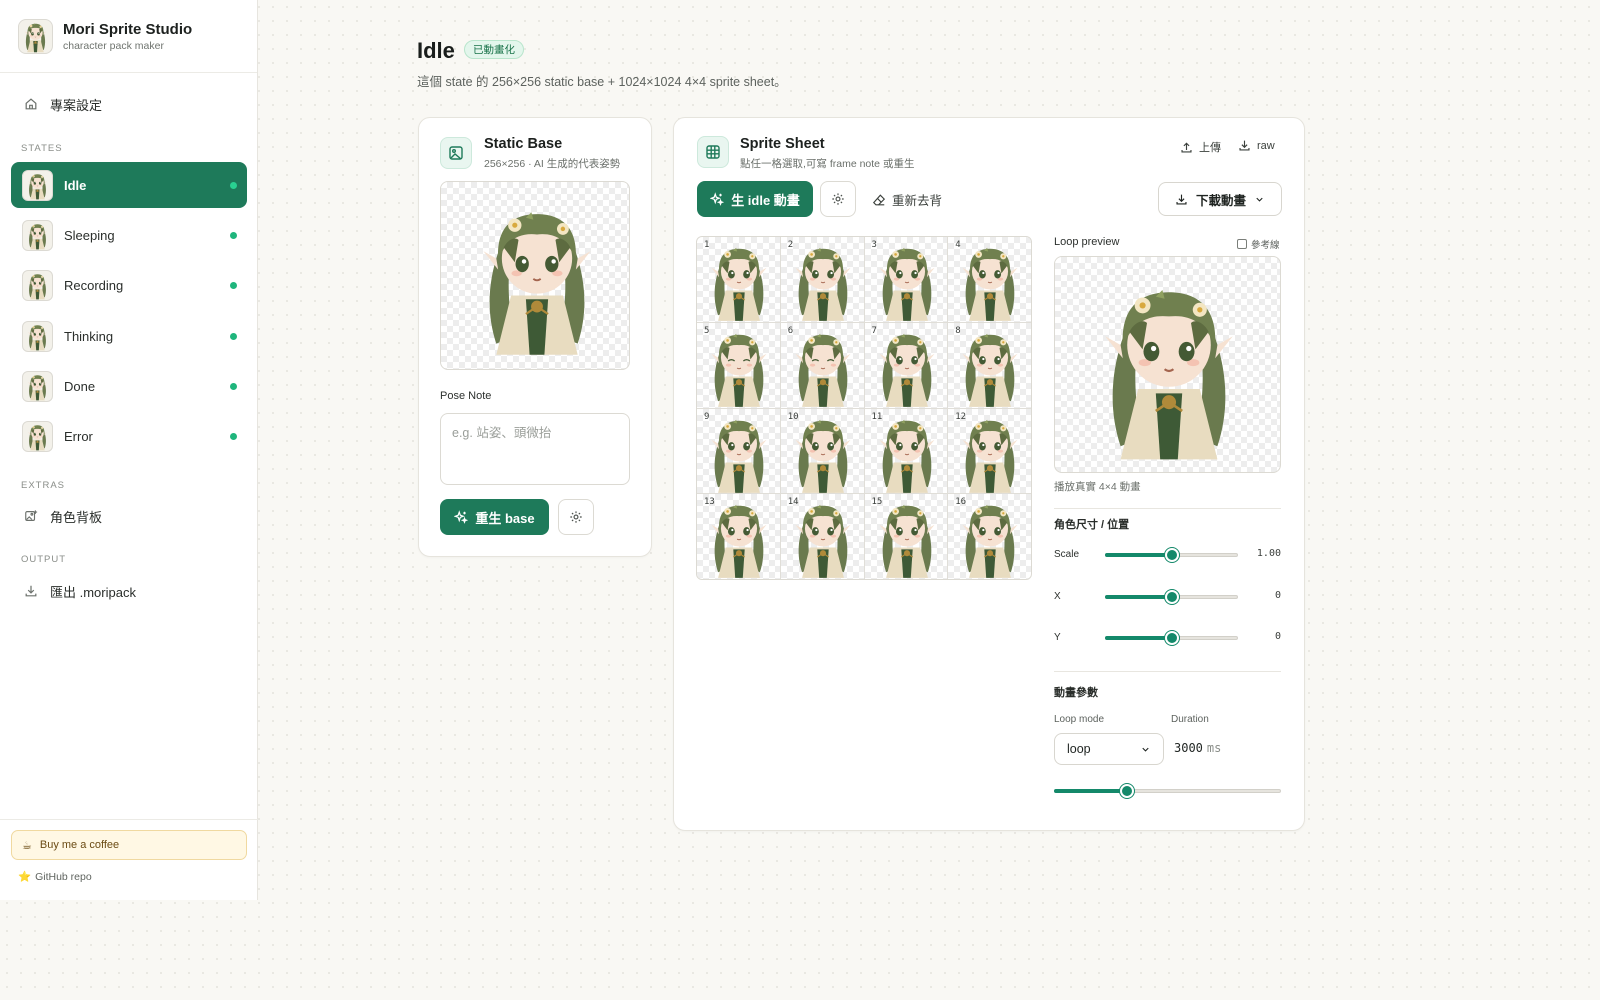  What do you see at coordinates (874, 245) in the screenshot?
I see `frame-number: 3` at bounding box center [874, 245].